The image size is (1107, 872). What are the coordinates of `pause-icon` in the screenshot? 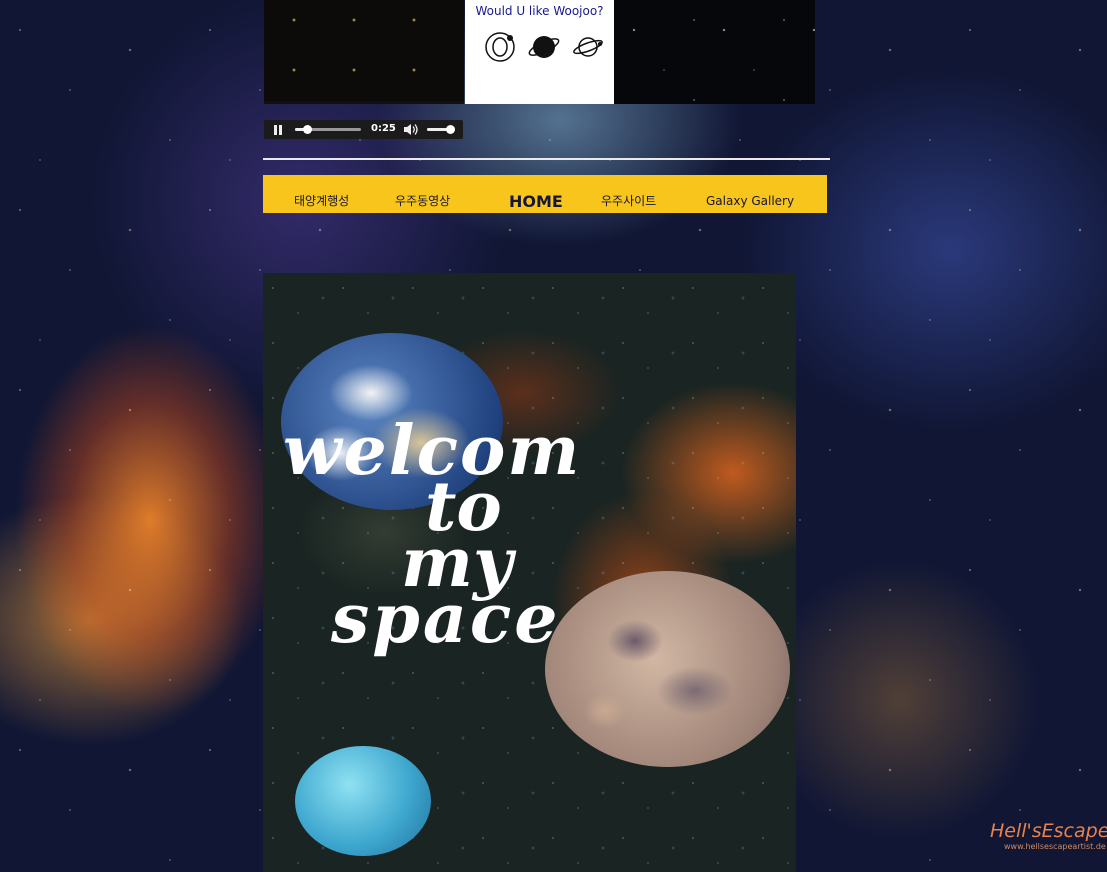 It's located at (279, 130).